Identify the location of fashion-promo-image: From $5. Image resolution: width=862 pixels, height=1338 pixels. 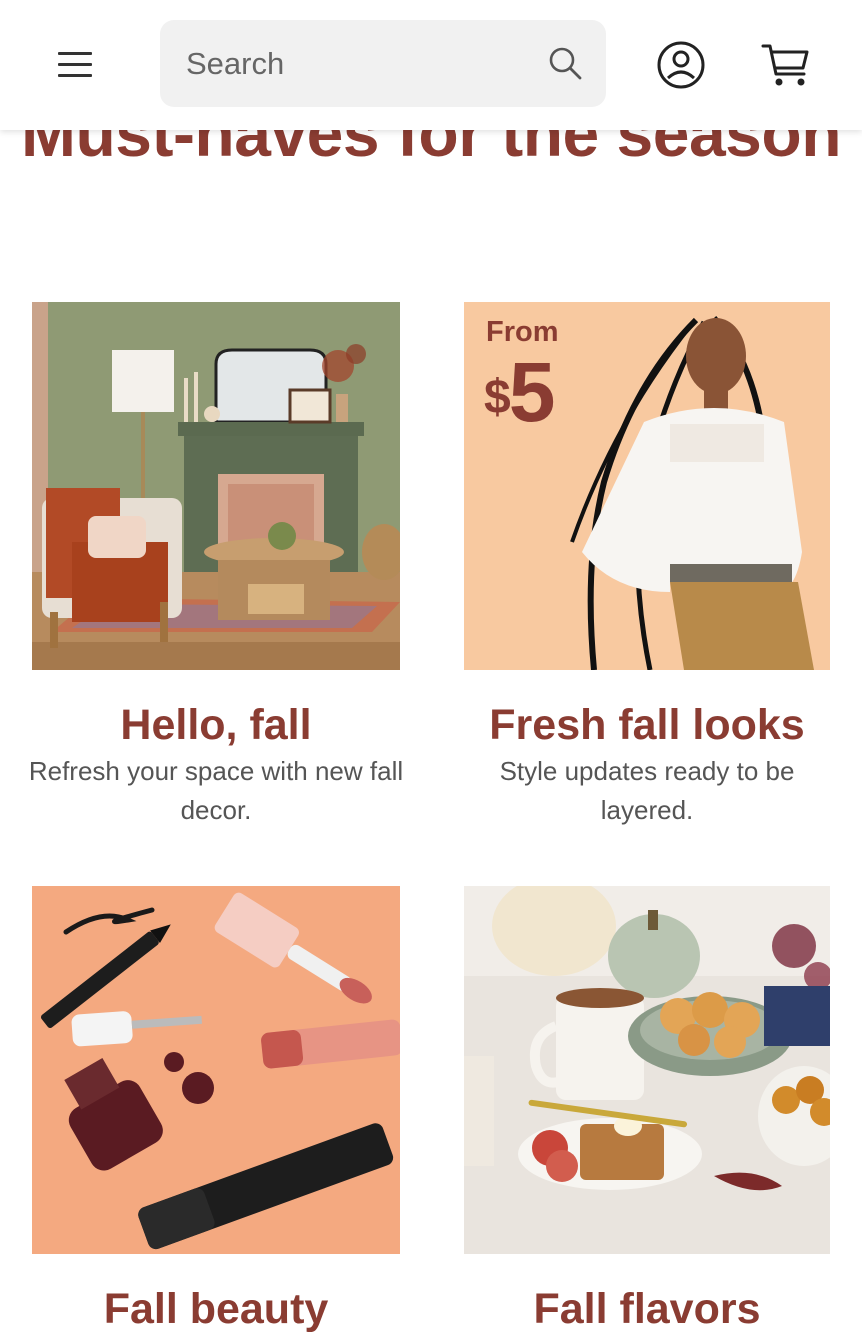
(647, 486).